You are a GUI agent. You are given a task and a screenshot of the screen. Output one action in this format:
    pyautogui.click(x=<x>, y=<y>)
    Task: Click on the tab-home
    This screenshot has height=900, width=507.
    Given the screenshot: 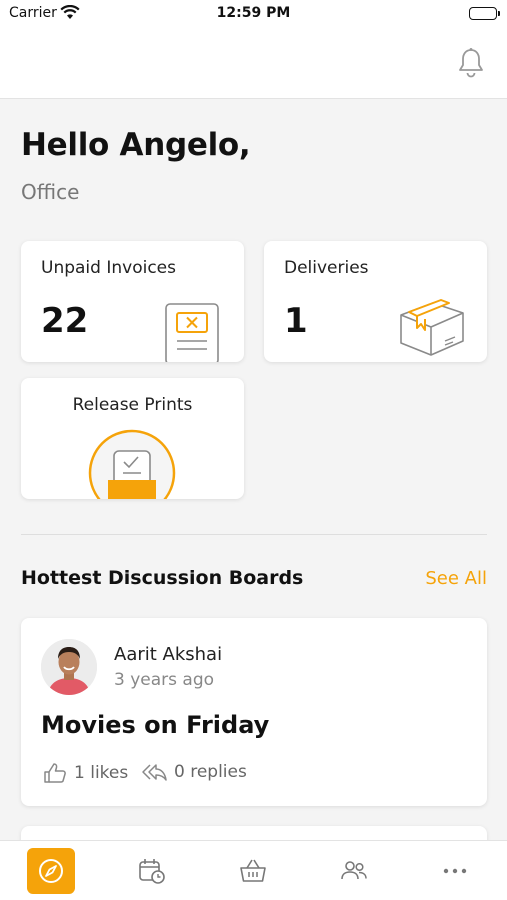 What is the action you would take?
    pyautogui.click(x=51, y=871)
    